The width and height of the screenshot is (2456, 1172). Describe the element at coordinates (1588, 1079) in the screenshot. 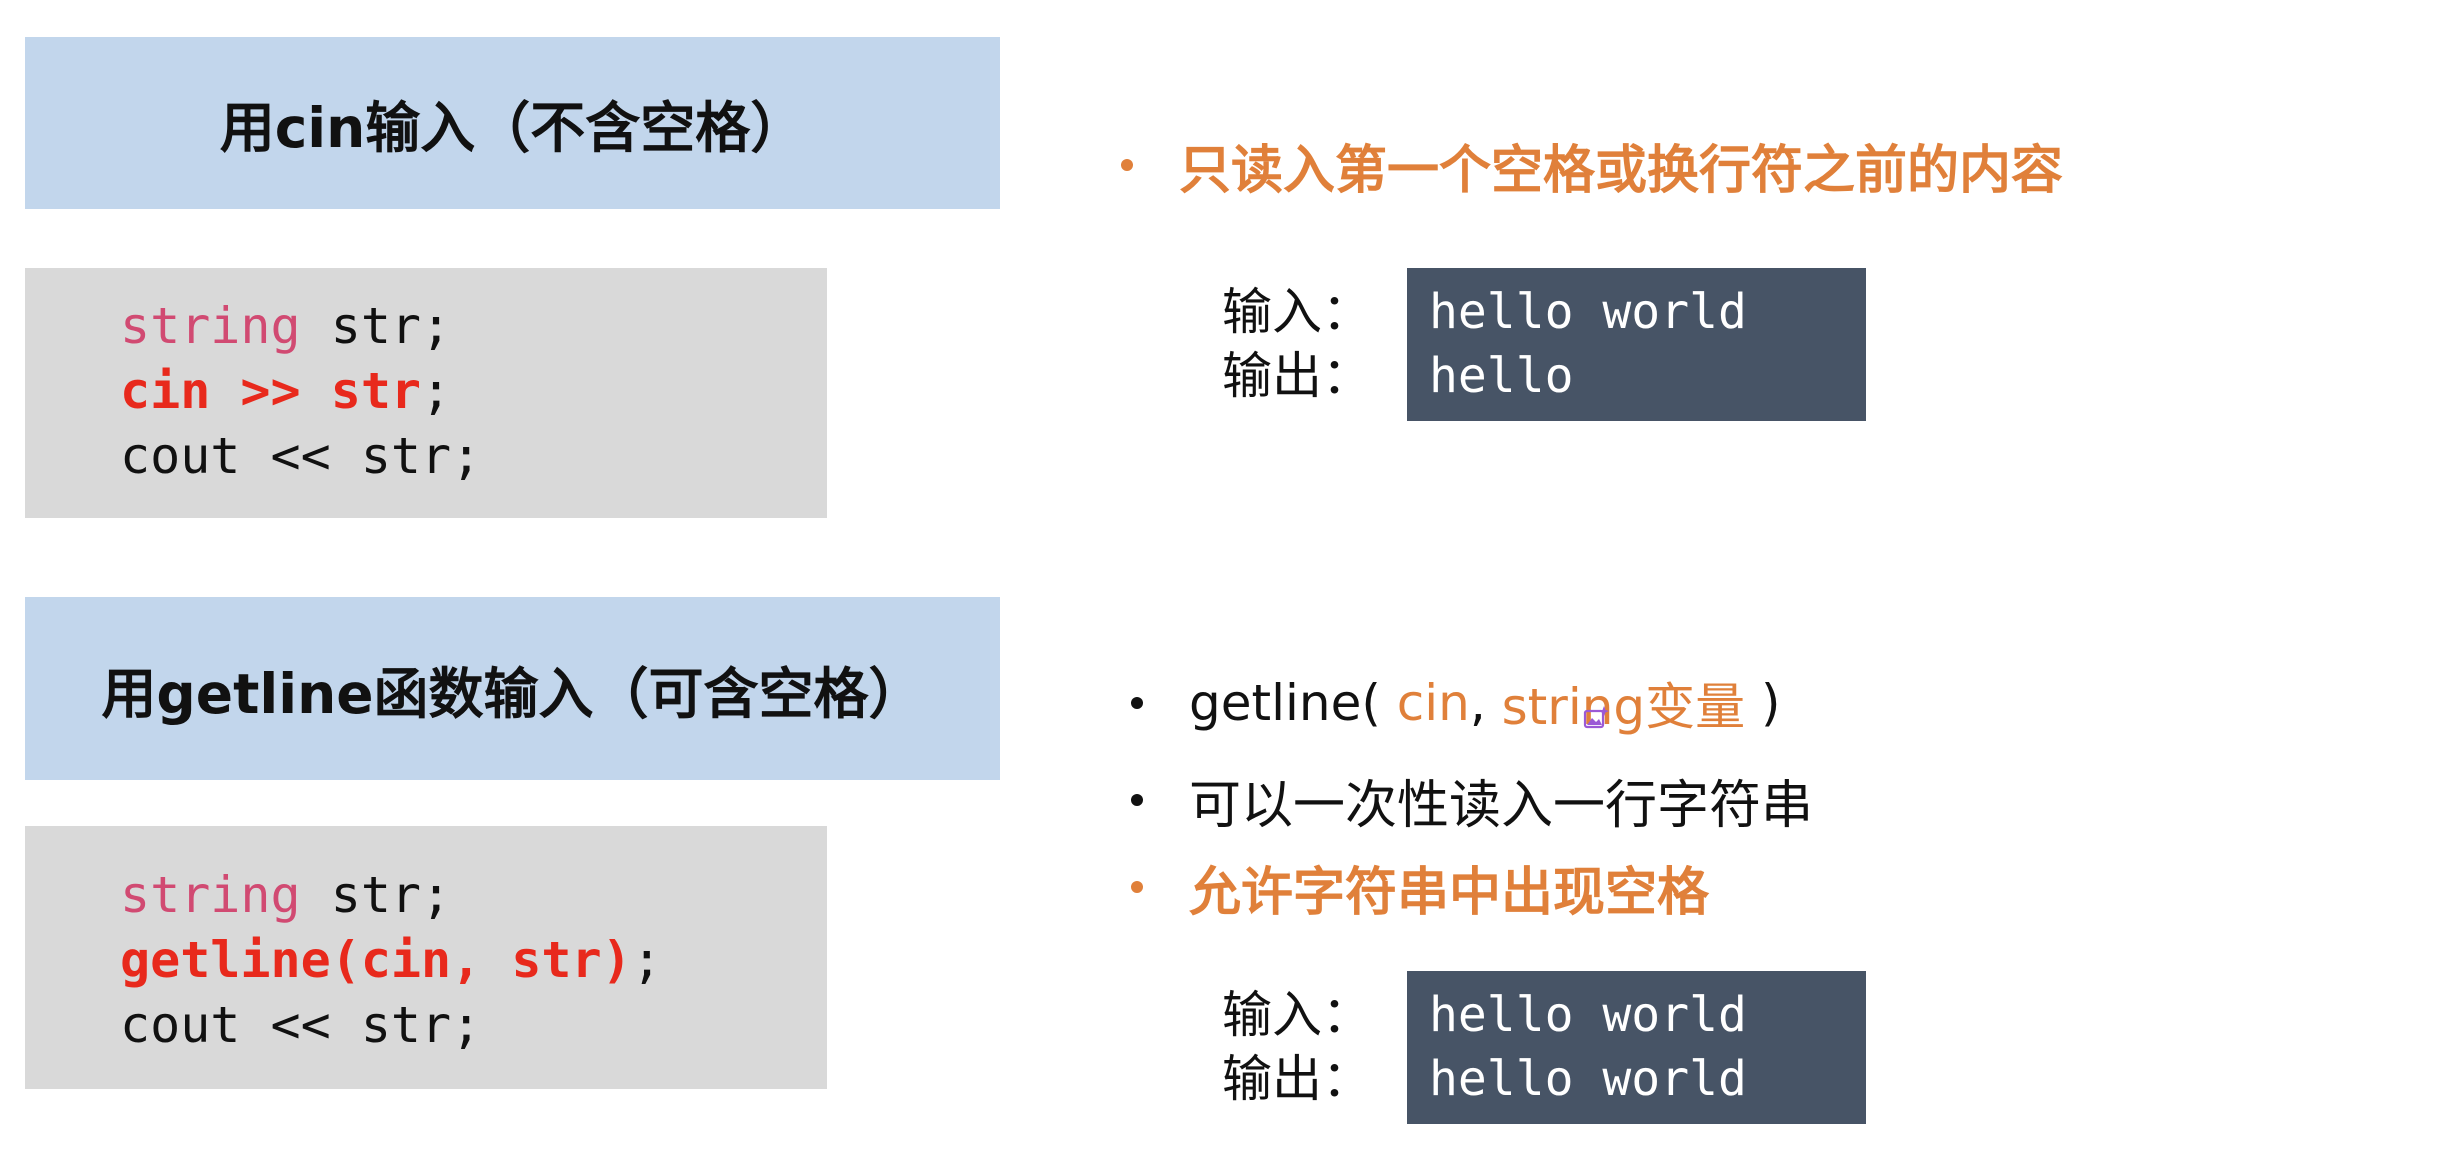

I see `output-value: hello world` at that location.